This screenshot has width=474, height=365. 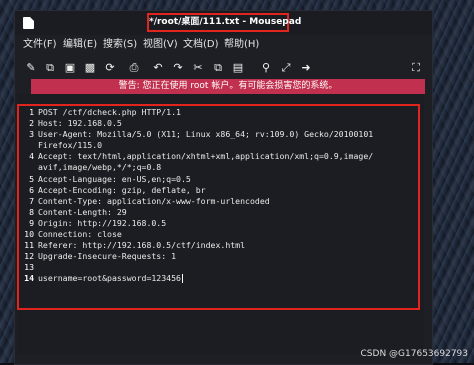 I want to click on root-warning-bar: 警告: 您正在使用 root 帐户。有可能会损害您的系统。, so click(x=228, y=86).